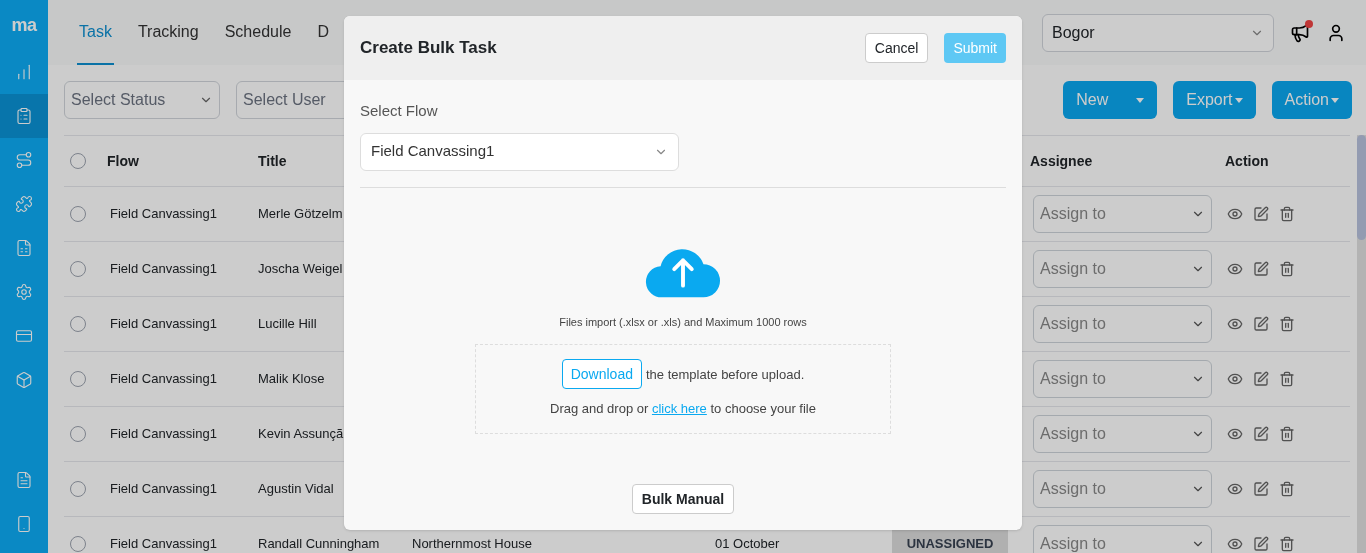 This screenshot has width=1366, height=553. I want to click on drop-zone: Download the template before upload. Drag and drop or click here to choose your file, so click(683, 389).